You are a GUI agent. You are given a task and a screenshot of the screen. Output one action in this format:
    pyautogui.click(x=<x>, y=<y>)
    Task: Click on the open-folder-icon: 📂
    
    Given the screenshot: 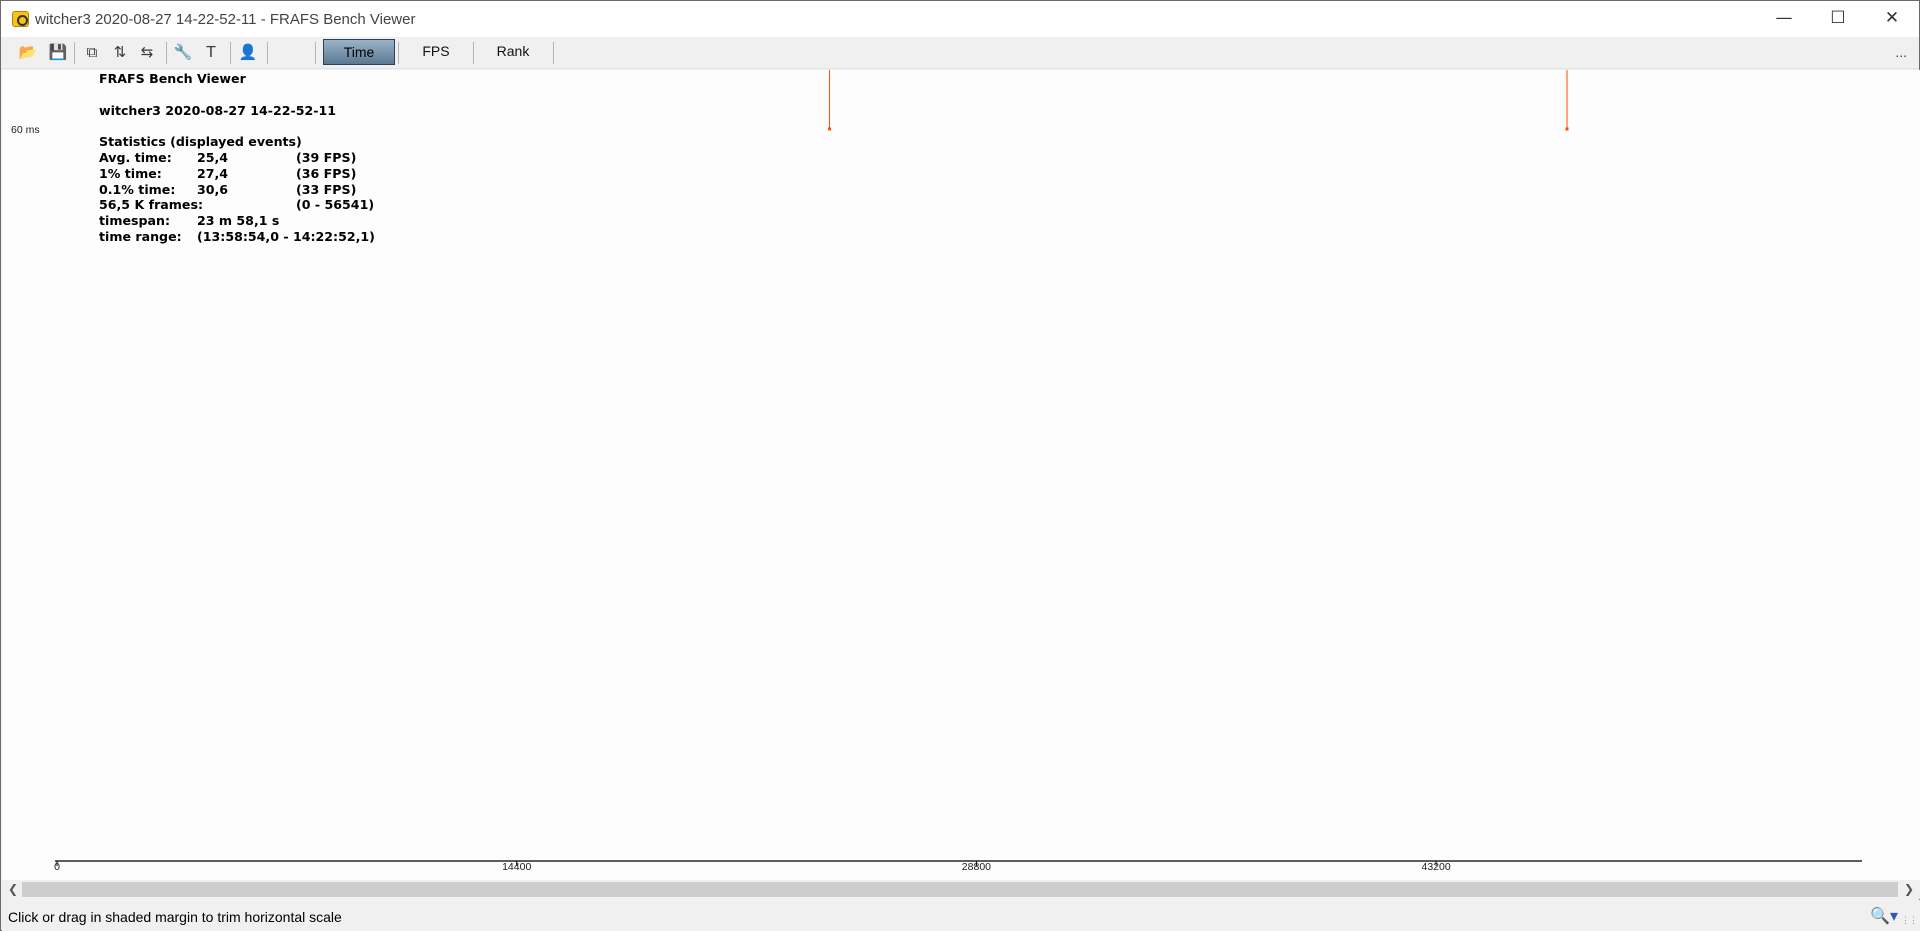 What is the action you would take?
    pyautogui.click(x=28, y=52)
    